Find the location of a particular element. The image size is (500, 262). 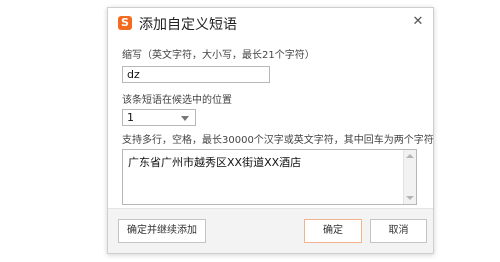

position-value: 1 is located at coordinates (130, 117).